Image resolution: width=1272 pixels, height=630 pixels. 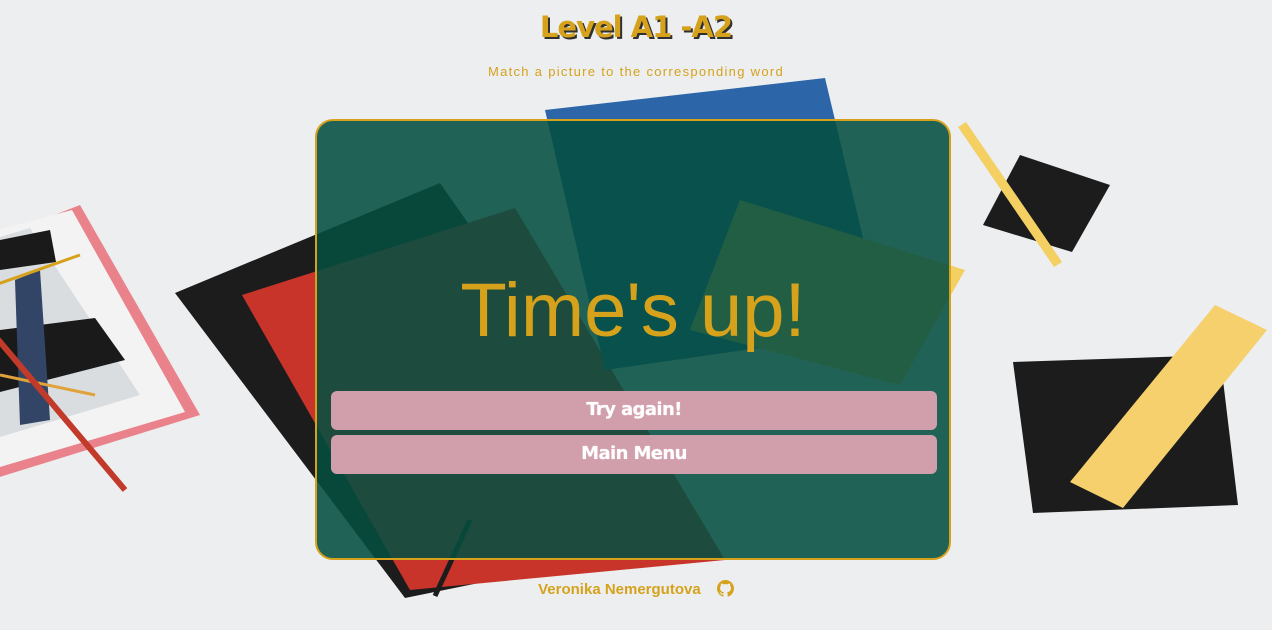 What do you see at coordinates (725, 588) in the screenshot?
I see `github-icon` at bounding box center [725, 588].